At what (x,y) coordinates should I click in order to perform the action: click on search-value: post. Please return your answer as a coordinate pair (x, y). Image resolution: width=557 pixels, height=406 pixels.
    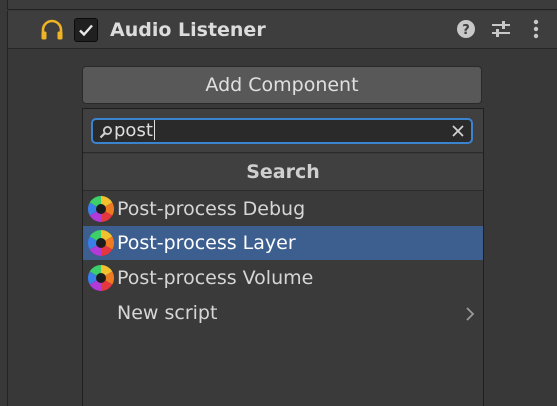
    Looking at the image, I should click on (134, 130).